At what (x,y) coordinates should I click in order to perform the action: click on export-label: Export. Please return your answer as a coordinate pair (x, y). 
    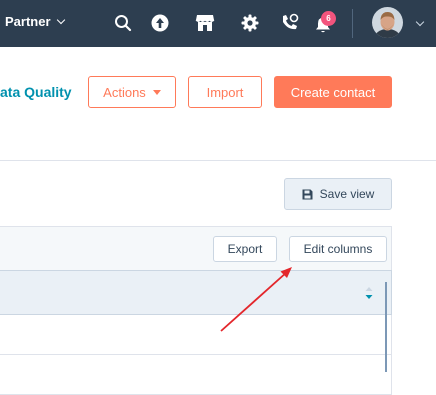
    Looking at the image, I should click on (245, 249).